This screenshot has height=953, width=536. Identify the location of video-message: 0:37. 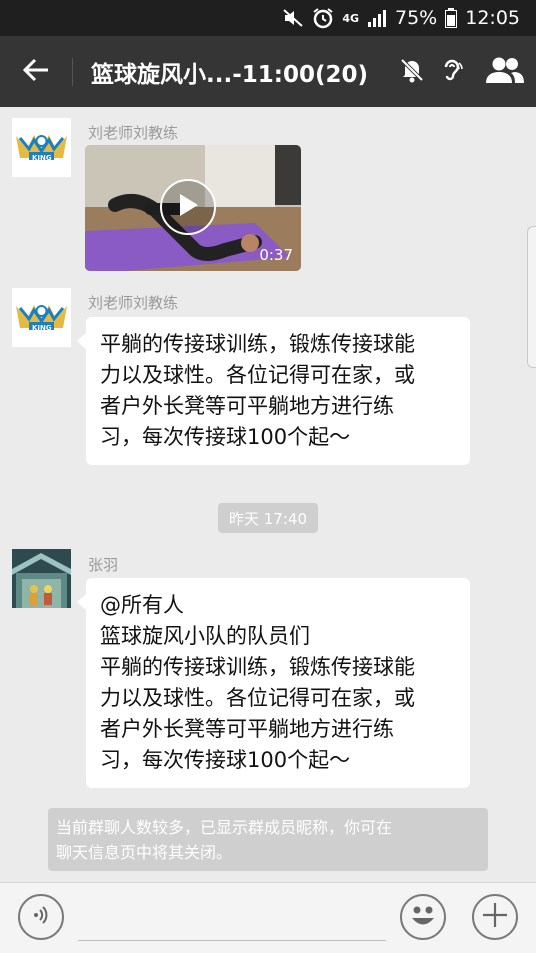
(193, 208).